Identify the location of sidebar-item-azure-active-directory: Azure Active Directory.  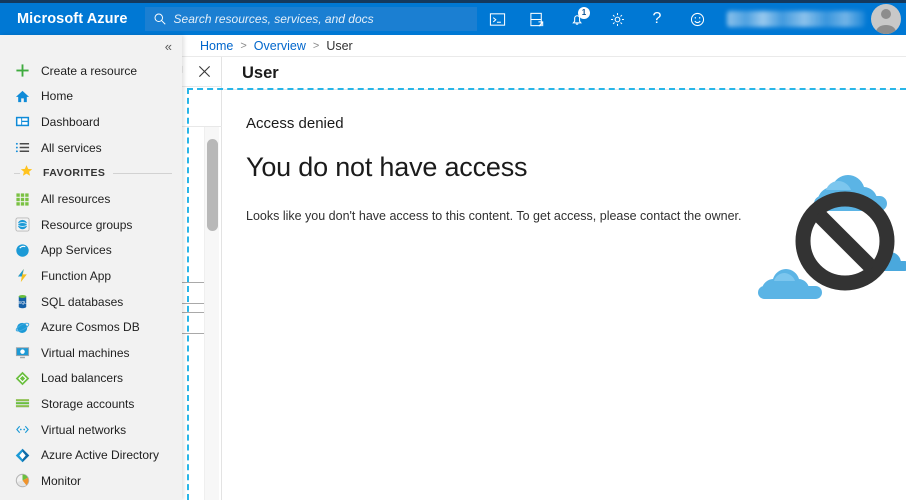
(91, 455).